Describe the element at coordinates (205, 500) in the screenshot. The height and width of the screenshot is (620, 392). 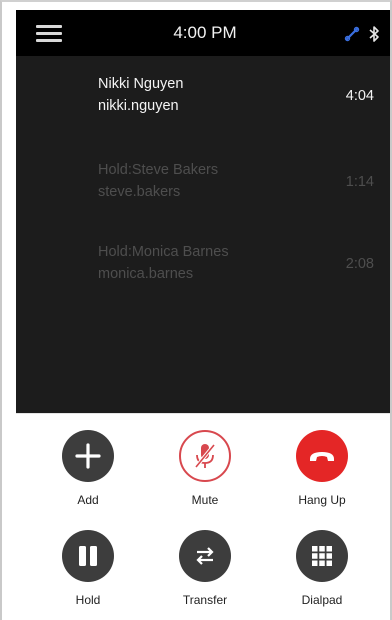
I see `mute-label: Mute` at that location.